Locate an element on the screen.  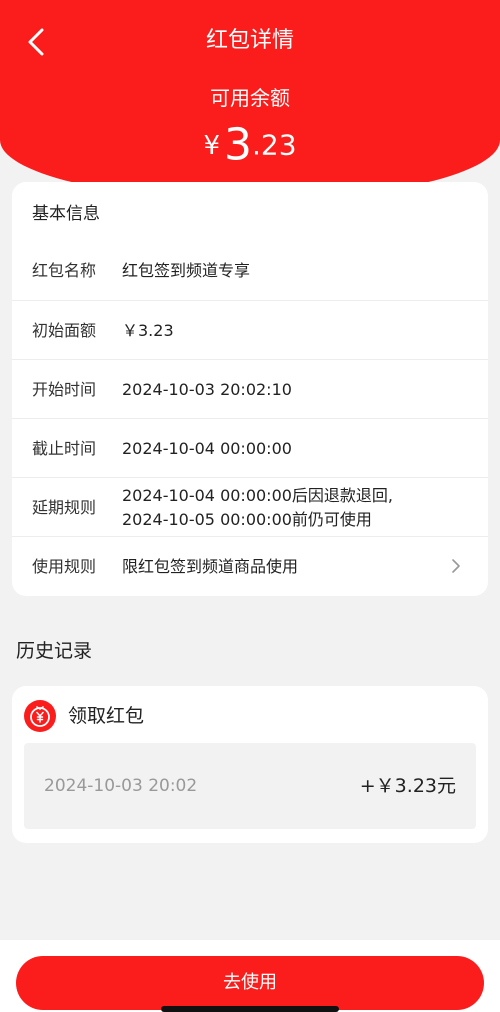
extension-rule-line-2: 2024-10-05 00:00:00前仍可使用 is located at coordinates (247, 519).